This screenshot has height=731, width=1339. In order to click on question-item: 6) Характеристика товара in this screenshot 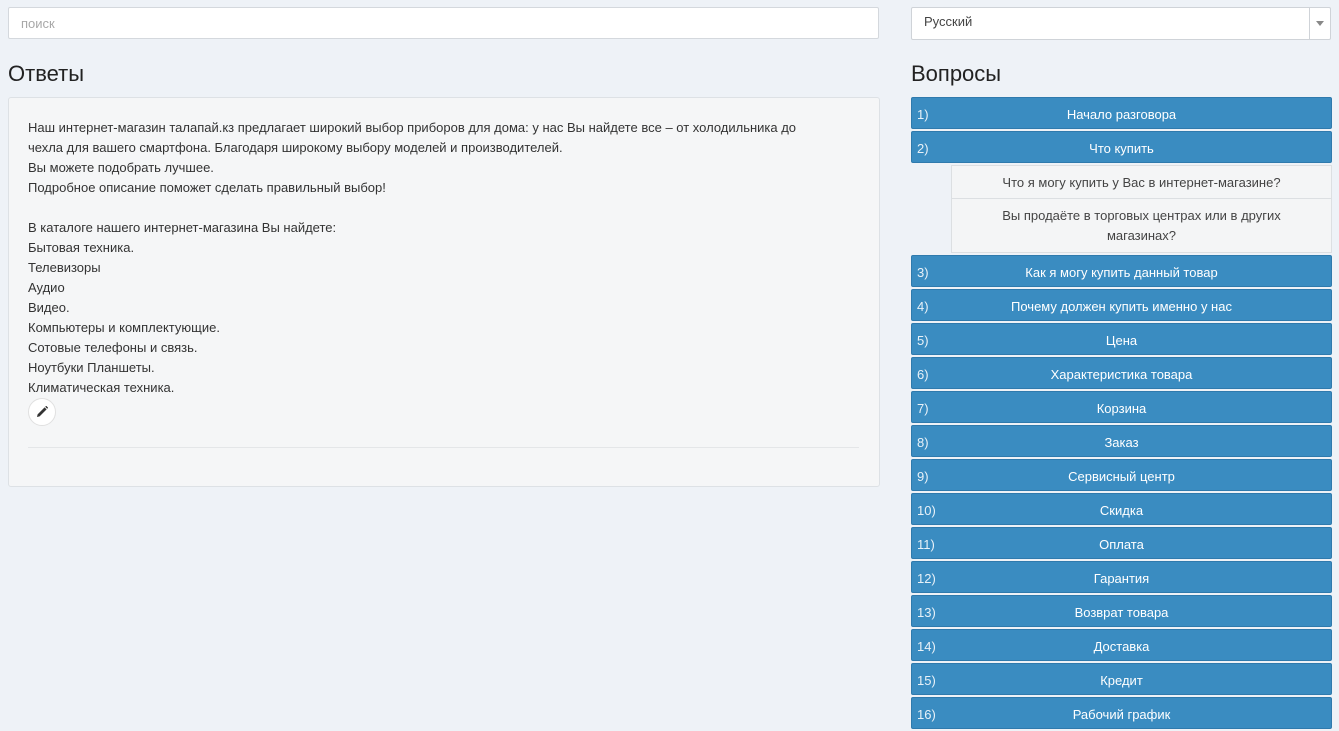, I will do `click(1121, 373)`.